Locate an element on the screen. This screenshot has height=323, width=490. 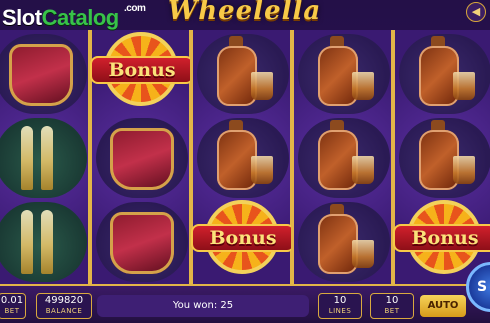
win-message: You won: 25 is located at coordinates (203, 306).